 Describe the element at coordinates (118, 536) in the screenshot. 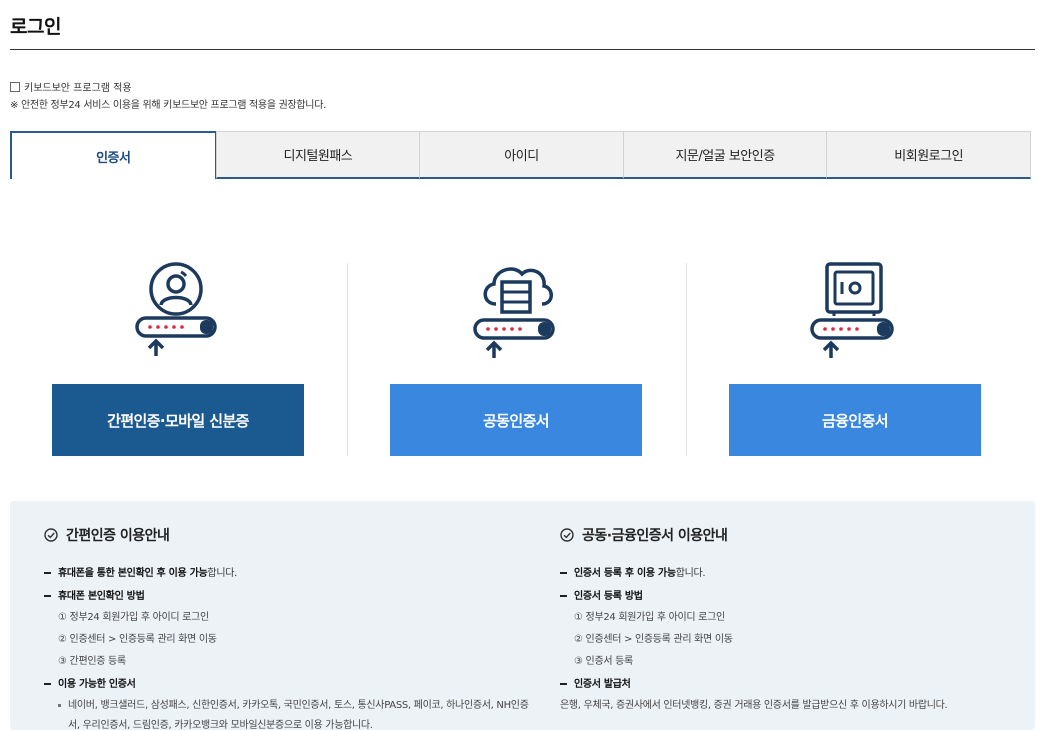

I see `guide-title-text: 간편인증 이용안내` at that location.